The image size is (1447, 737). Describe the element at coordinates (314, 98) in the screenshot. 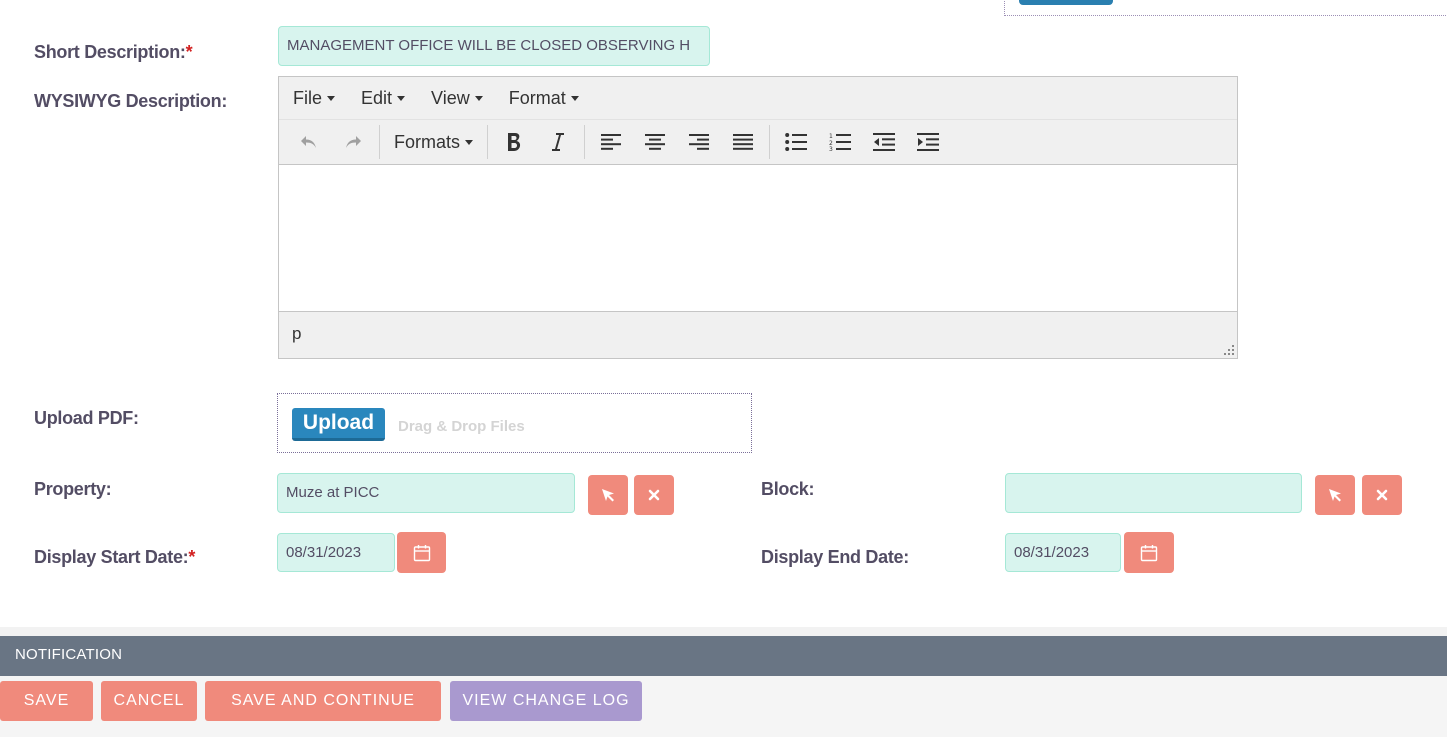

I see `menu-file: File` at that location.